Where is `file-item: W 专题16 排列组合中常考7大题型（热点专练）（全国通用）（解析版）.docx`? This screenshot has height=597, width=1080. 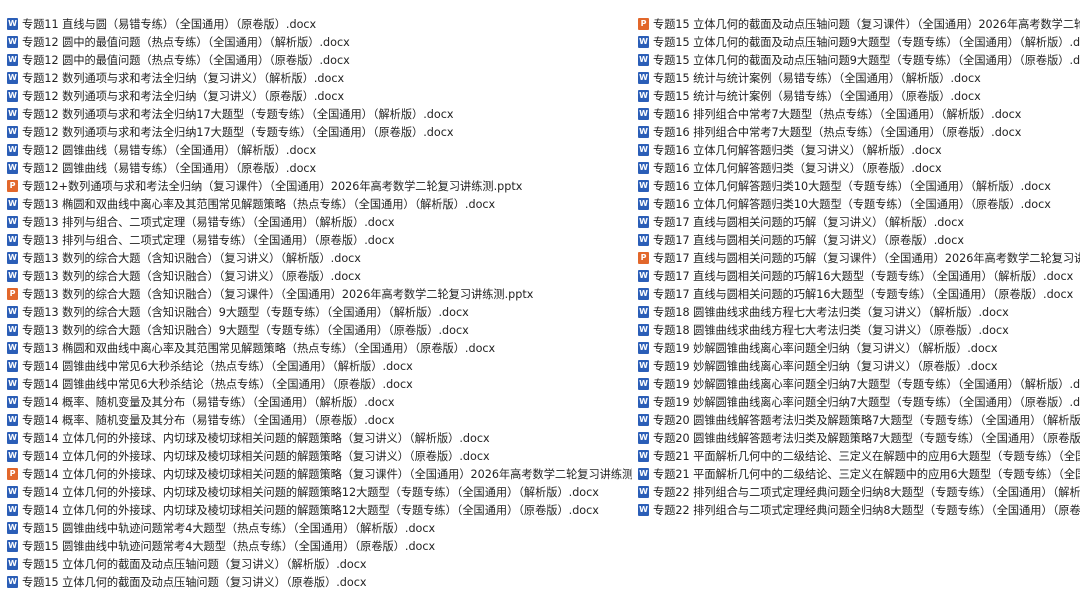
file-item: W 专题16 排列组合中常考7大题型（热点专练）（全国通用）（解析版）.docx is located at coordinates (859, 114).